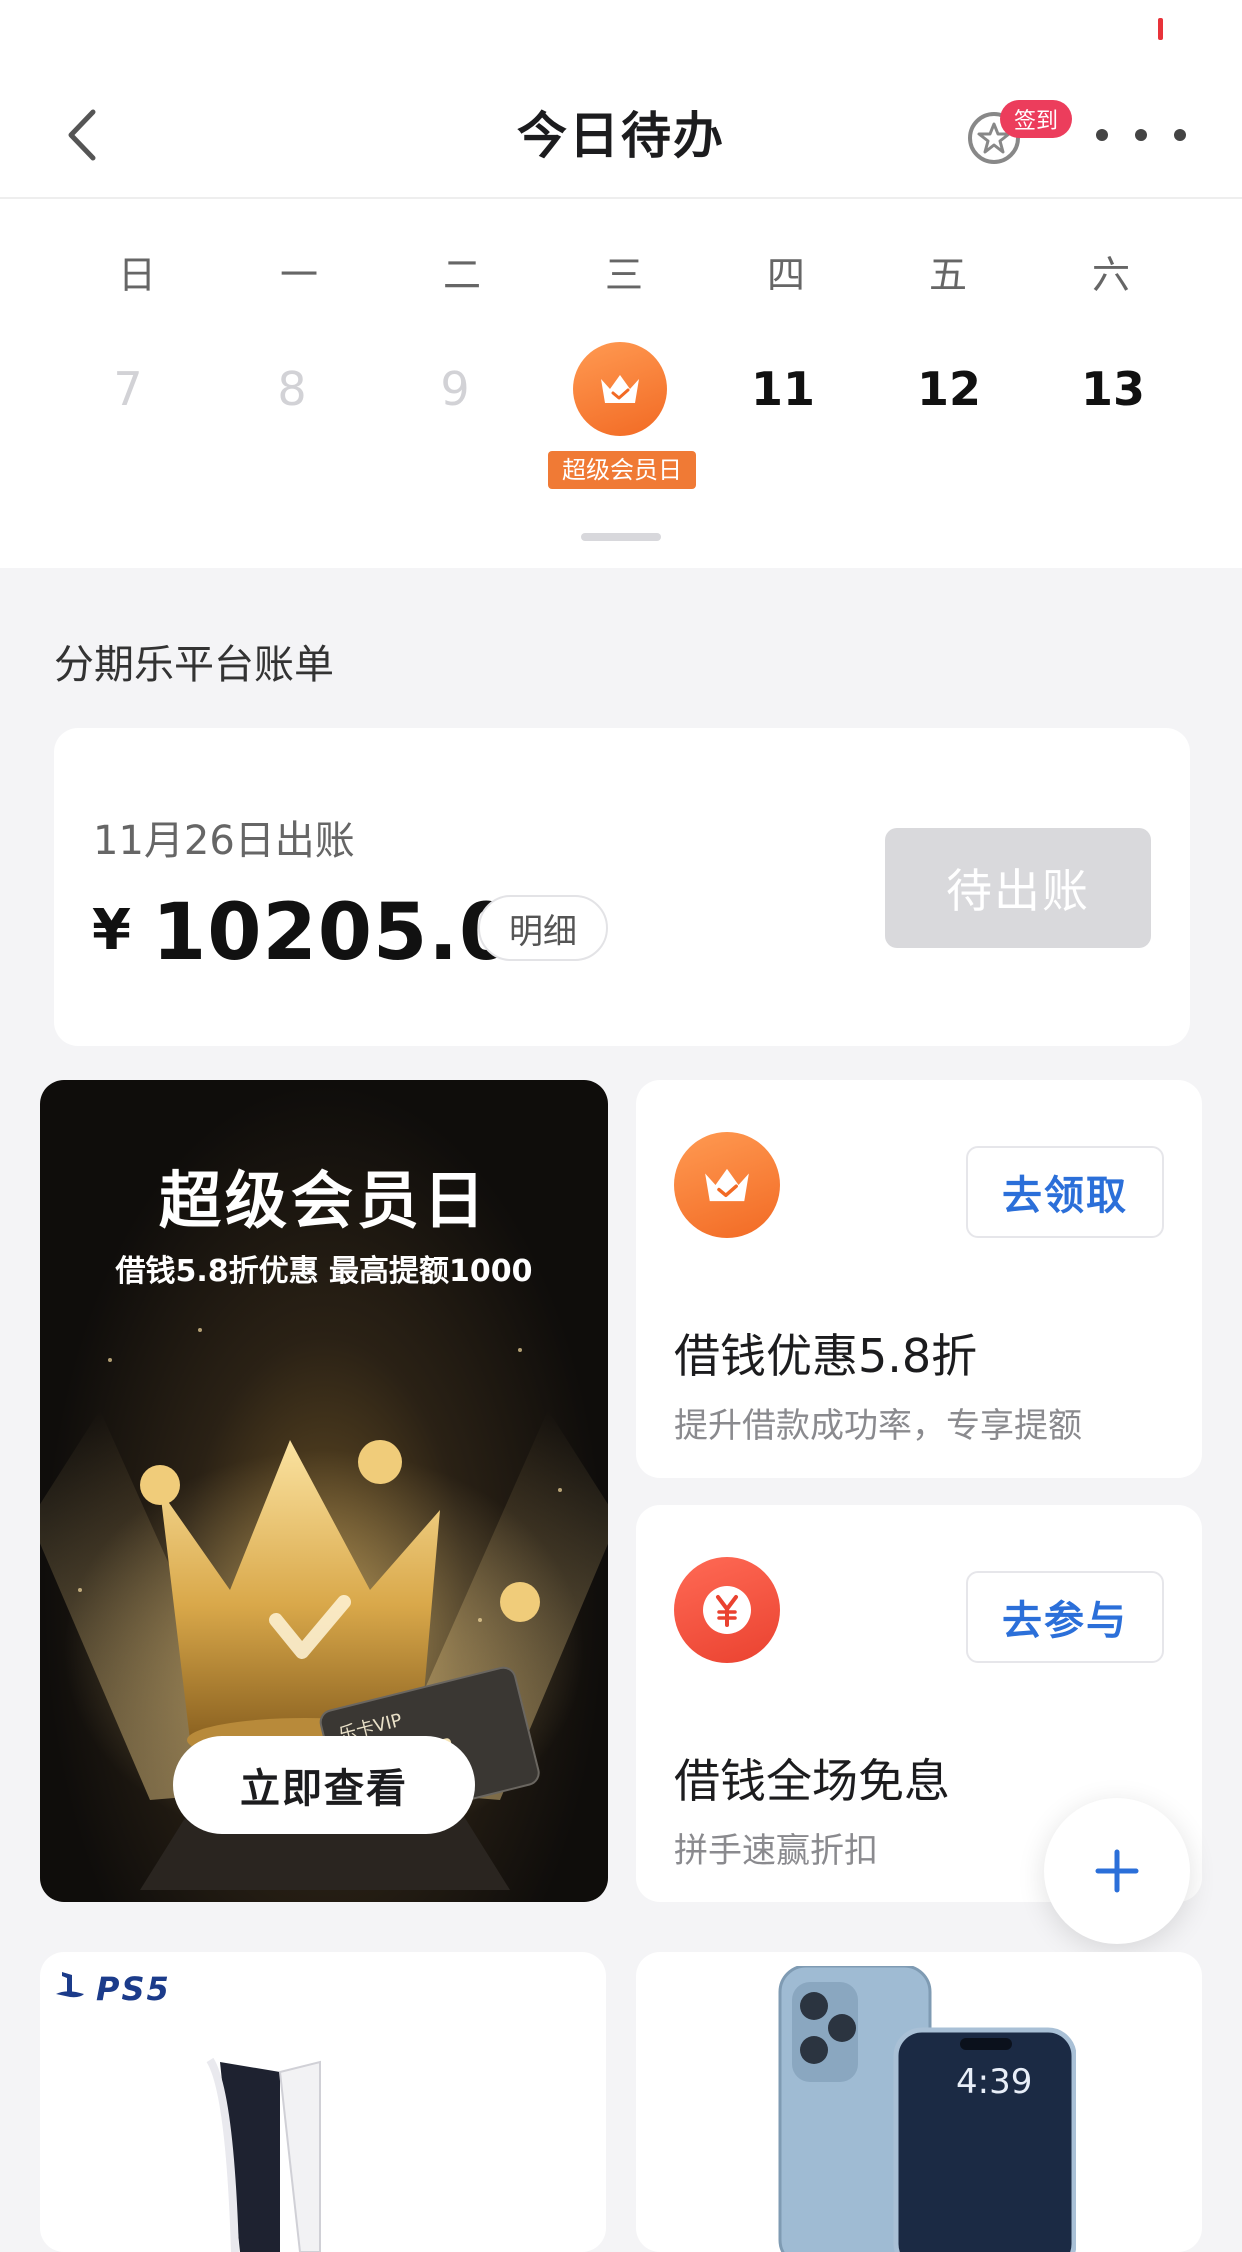 The width and height of the screenshot is (1242, 2252). What do you see at coordinates (324, 1785) in the screenshot?
I see `view-now-button: 立即查看` at bounding box center [324, 1785].